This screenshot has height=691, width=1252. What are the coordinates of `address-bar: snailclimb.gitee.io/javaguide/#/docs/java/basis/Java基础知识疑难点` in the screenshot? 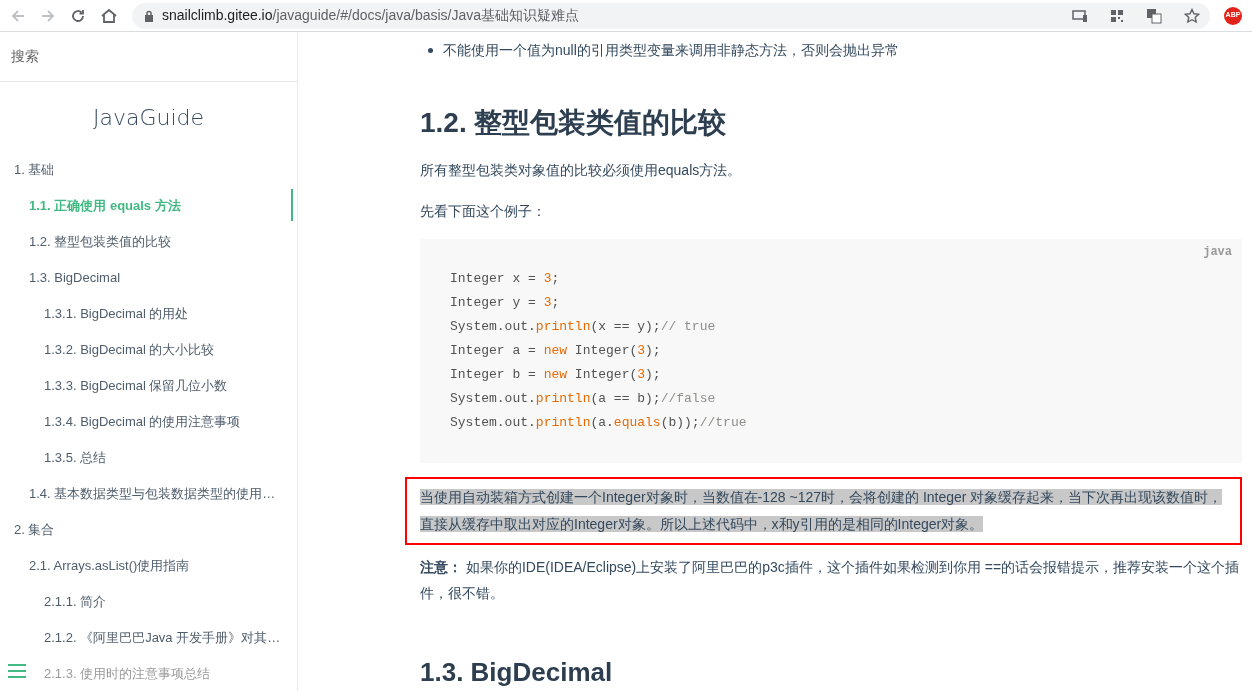 It's located at (671, 15).